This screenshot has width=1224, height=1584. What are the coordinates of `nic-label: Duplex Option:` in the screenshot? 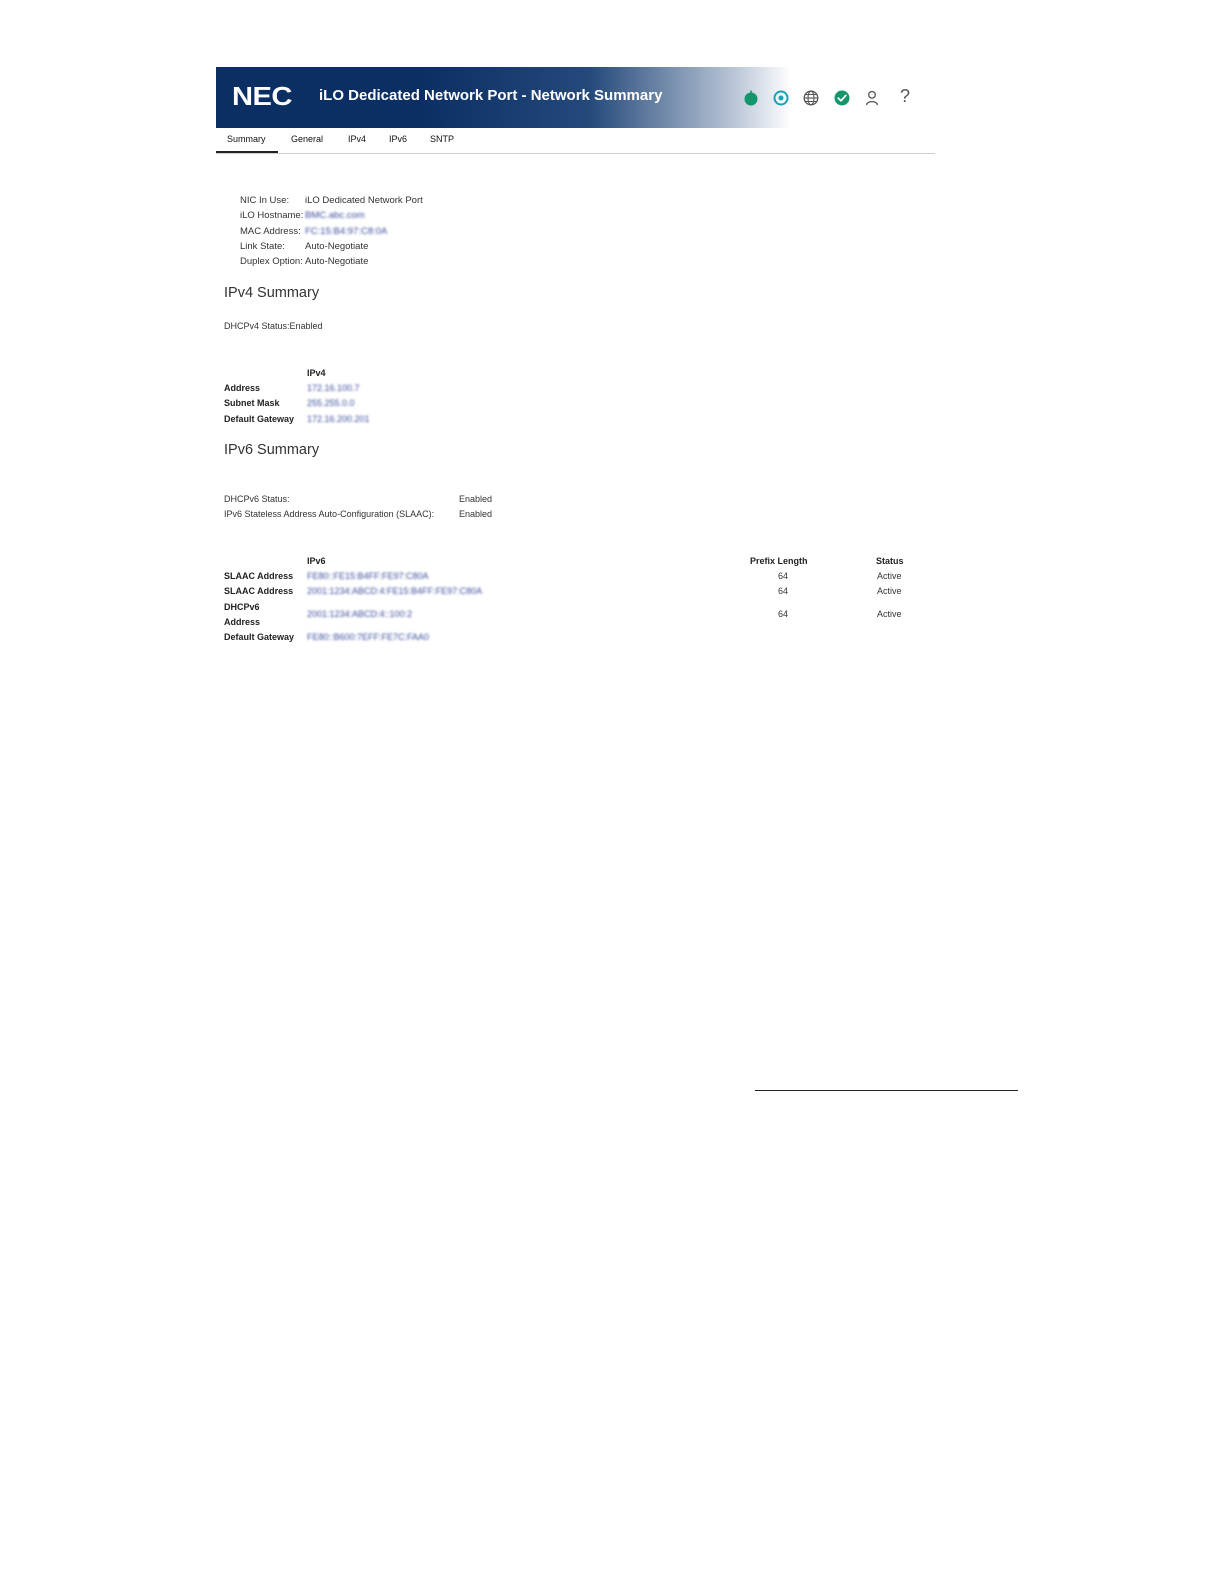 It's located at (271, 261).